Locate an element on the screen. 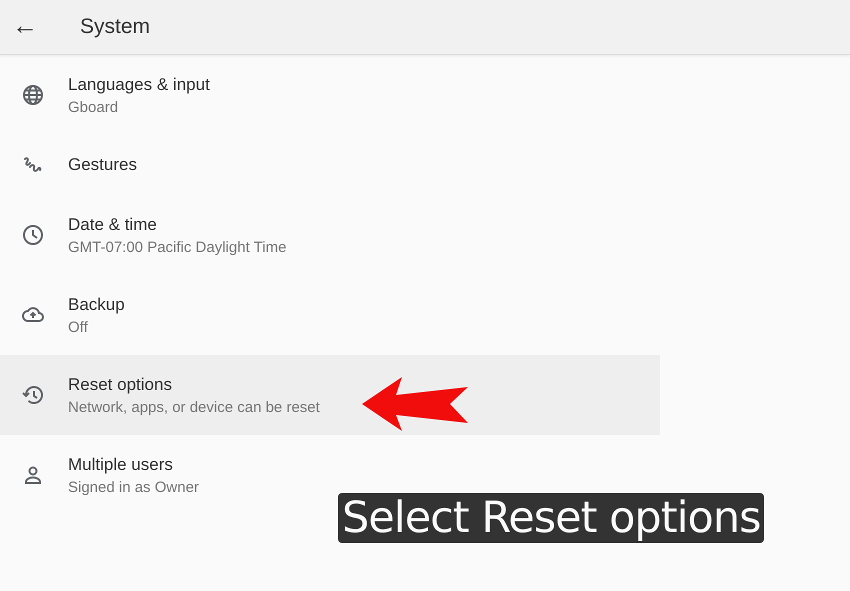 The height and width of the screenshot is (591, 850). item-title: Backup is located at coordinates (96, 304).